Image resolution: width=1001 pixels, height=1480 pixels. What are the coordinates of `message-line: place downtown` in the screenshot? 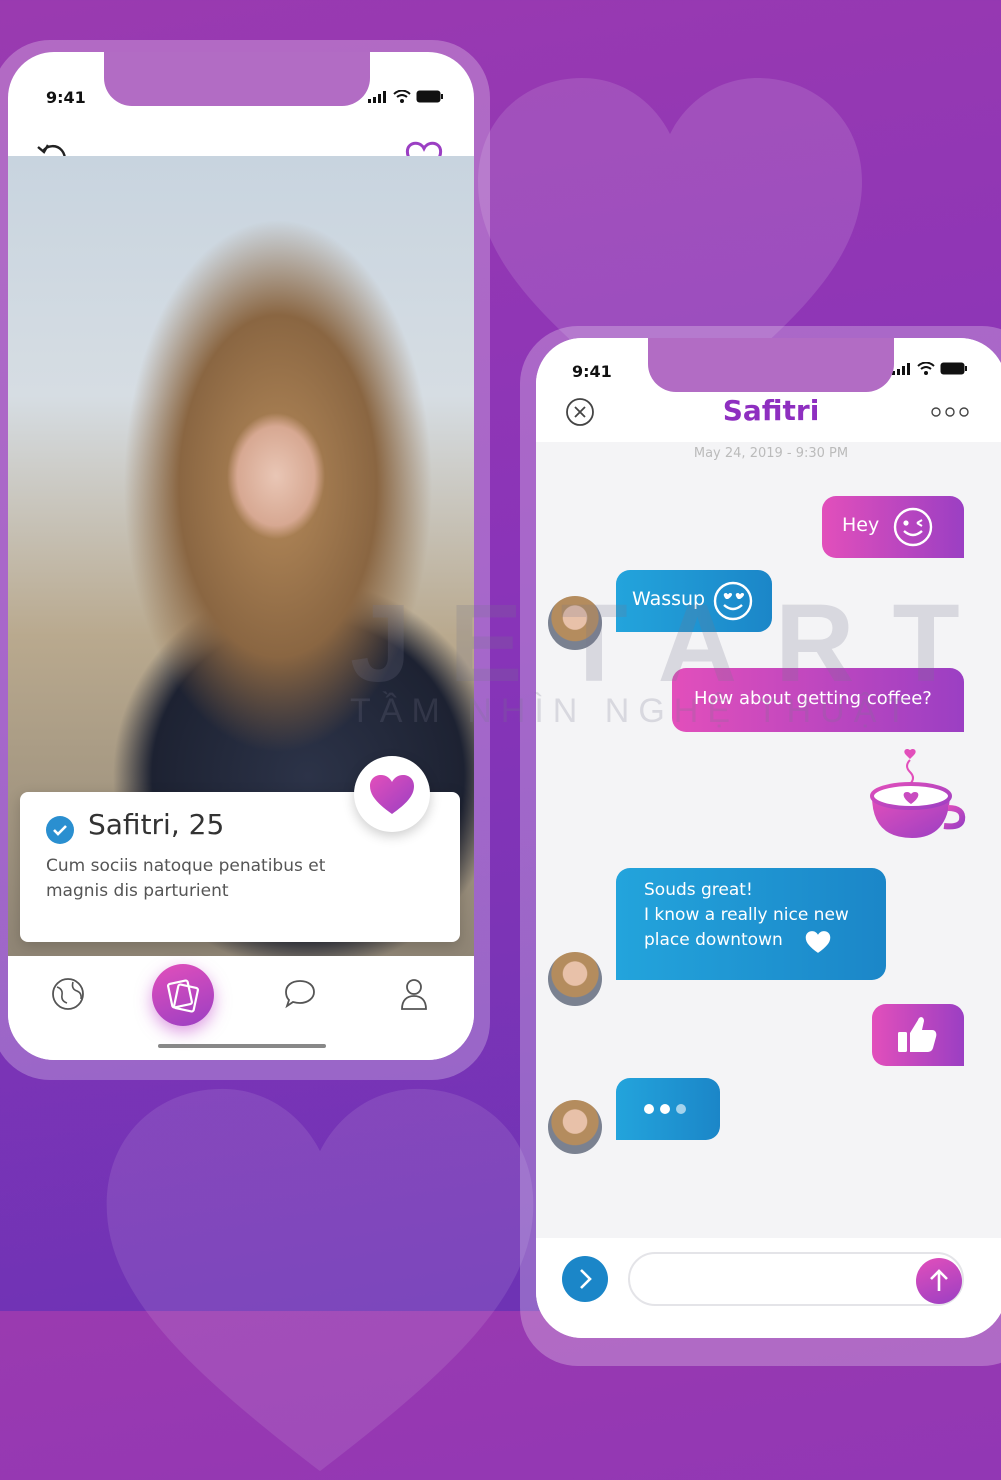 It's located at (713, 940).